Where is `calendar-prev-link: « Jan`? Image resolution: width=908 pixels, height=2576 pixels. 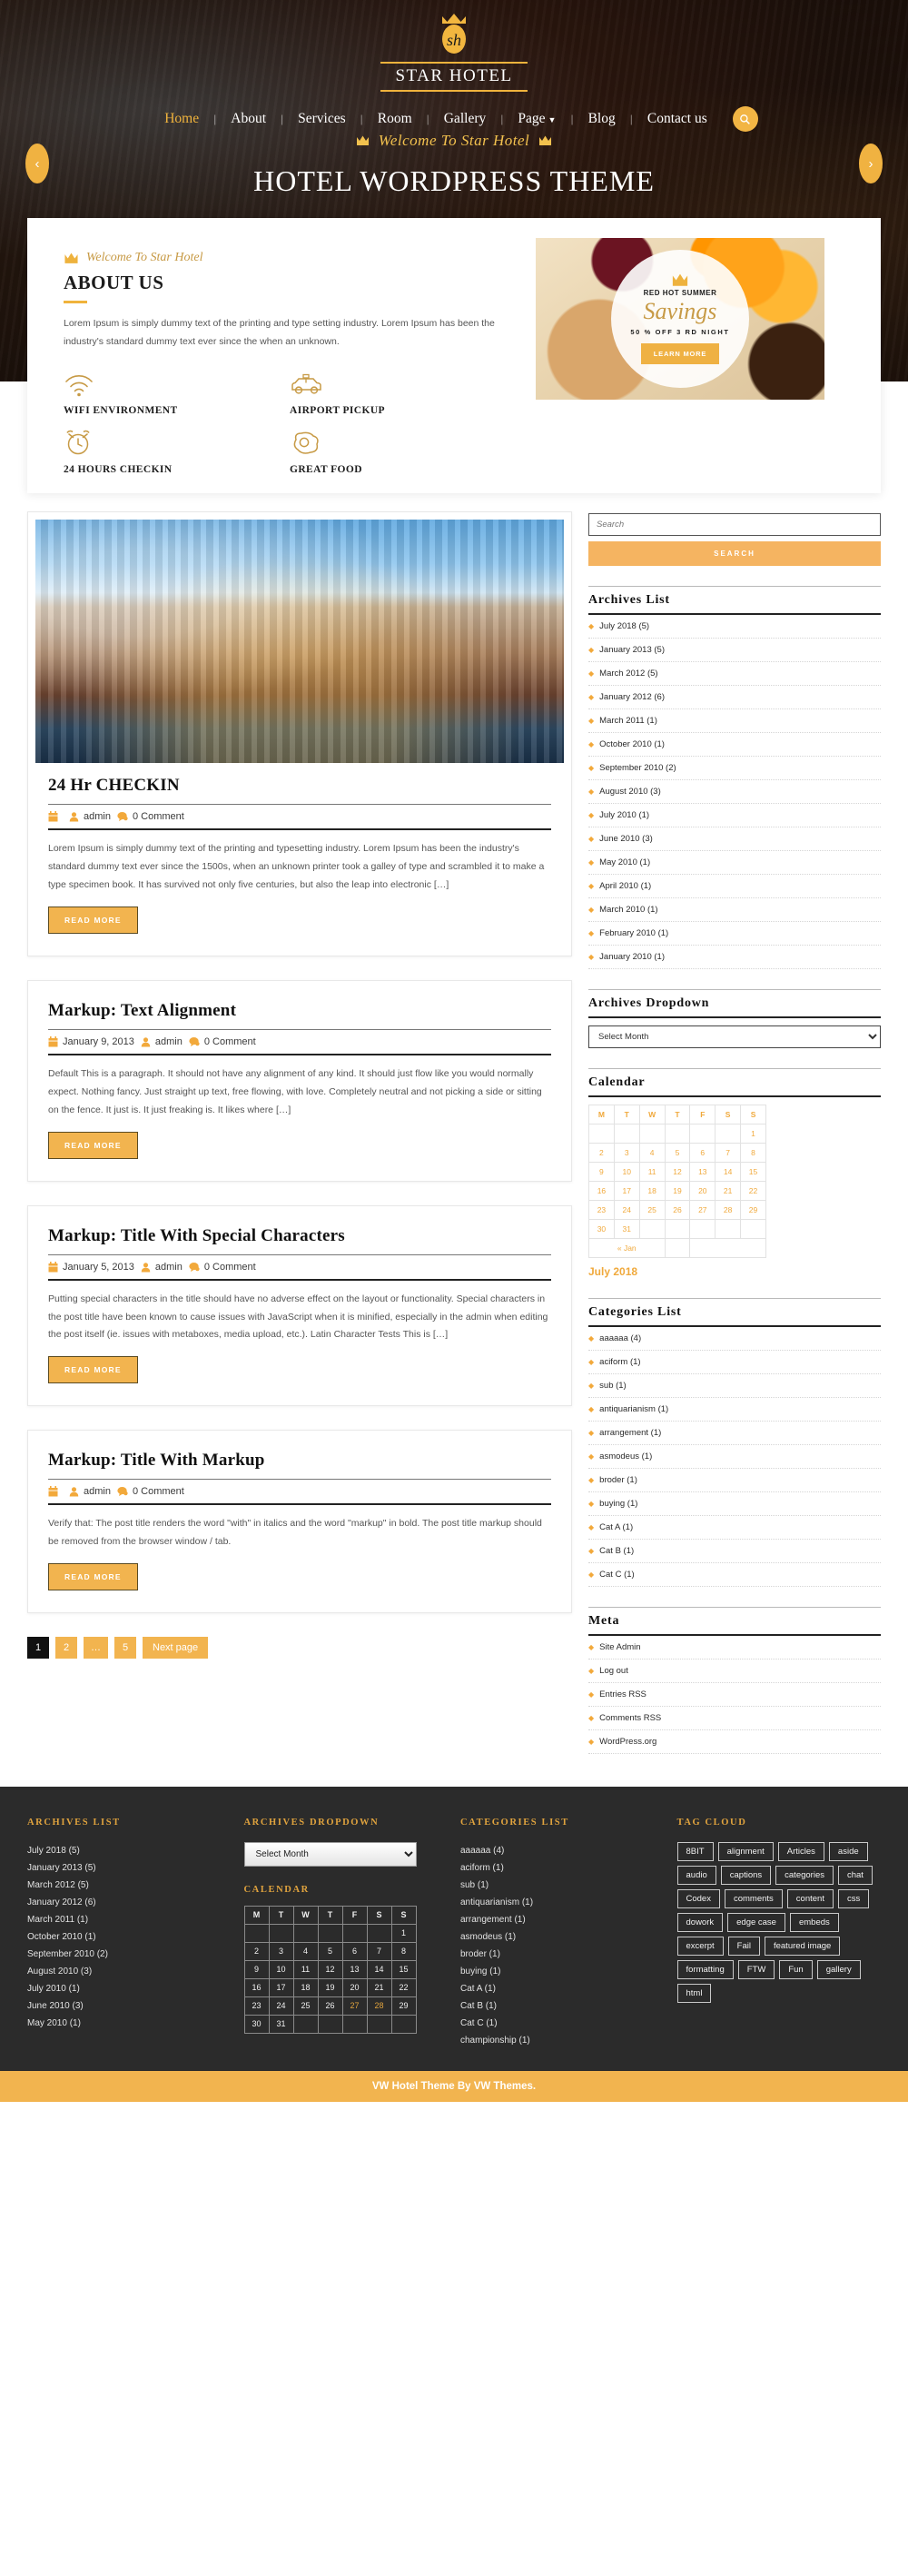
calendar-prev-link: « Jan is located at coordinates (627, 1247).